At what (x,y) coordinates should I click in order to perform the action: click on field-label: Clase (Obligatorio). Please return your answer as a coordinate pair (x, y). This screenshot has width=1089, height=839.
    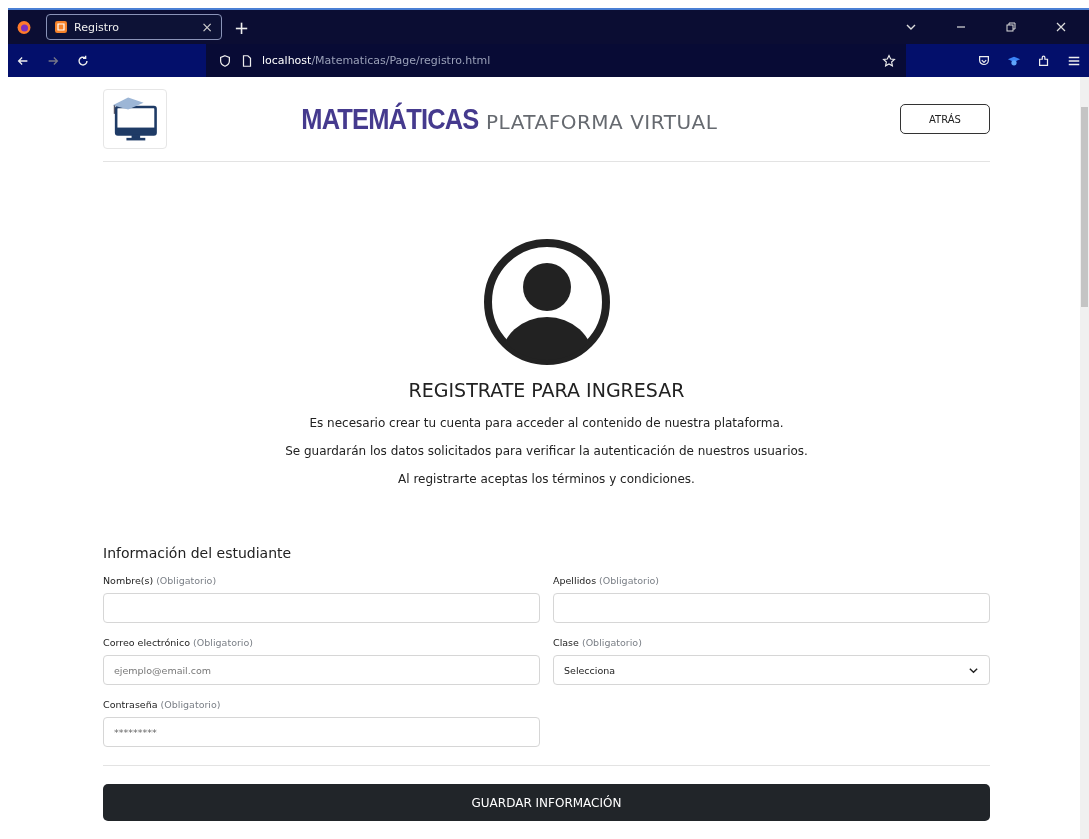
    Looking at the image, I should click on (598, 642).